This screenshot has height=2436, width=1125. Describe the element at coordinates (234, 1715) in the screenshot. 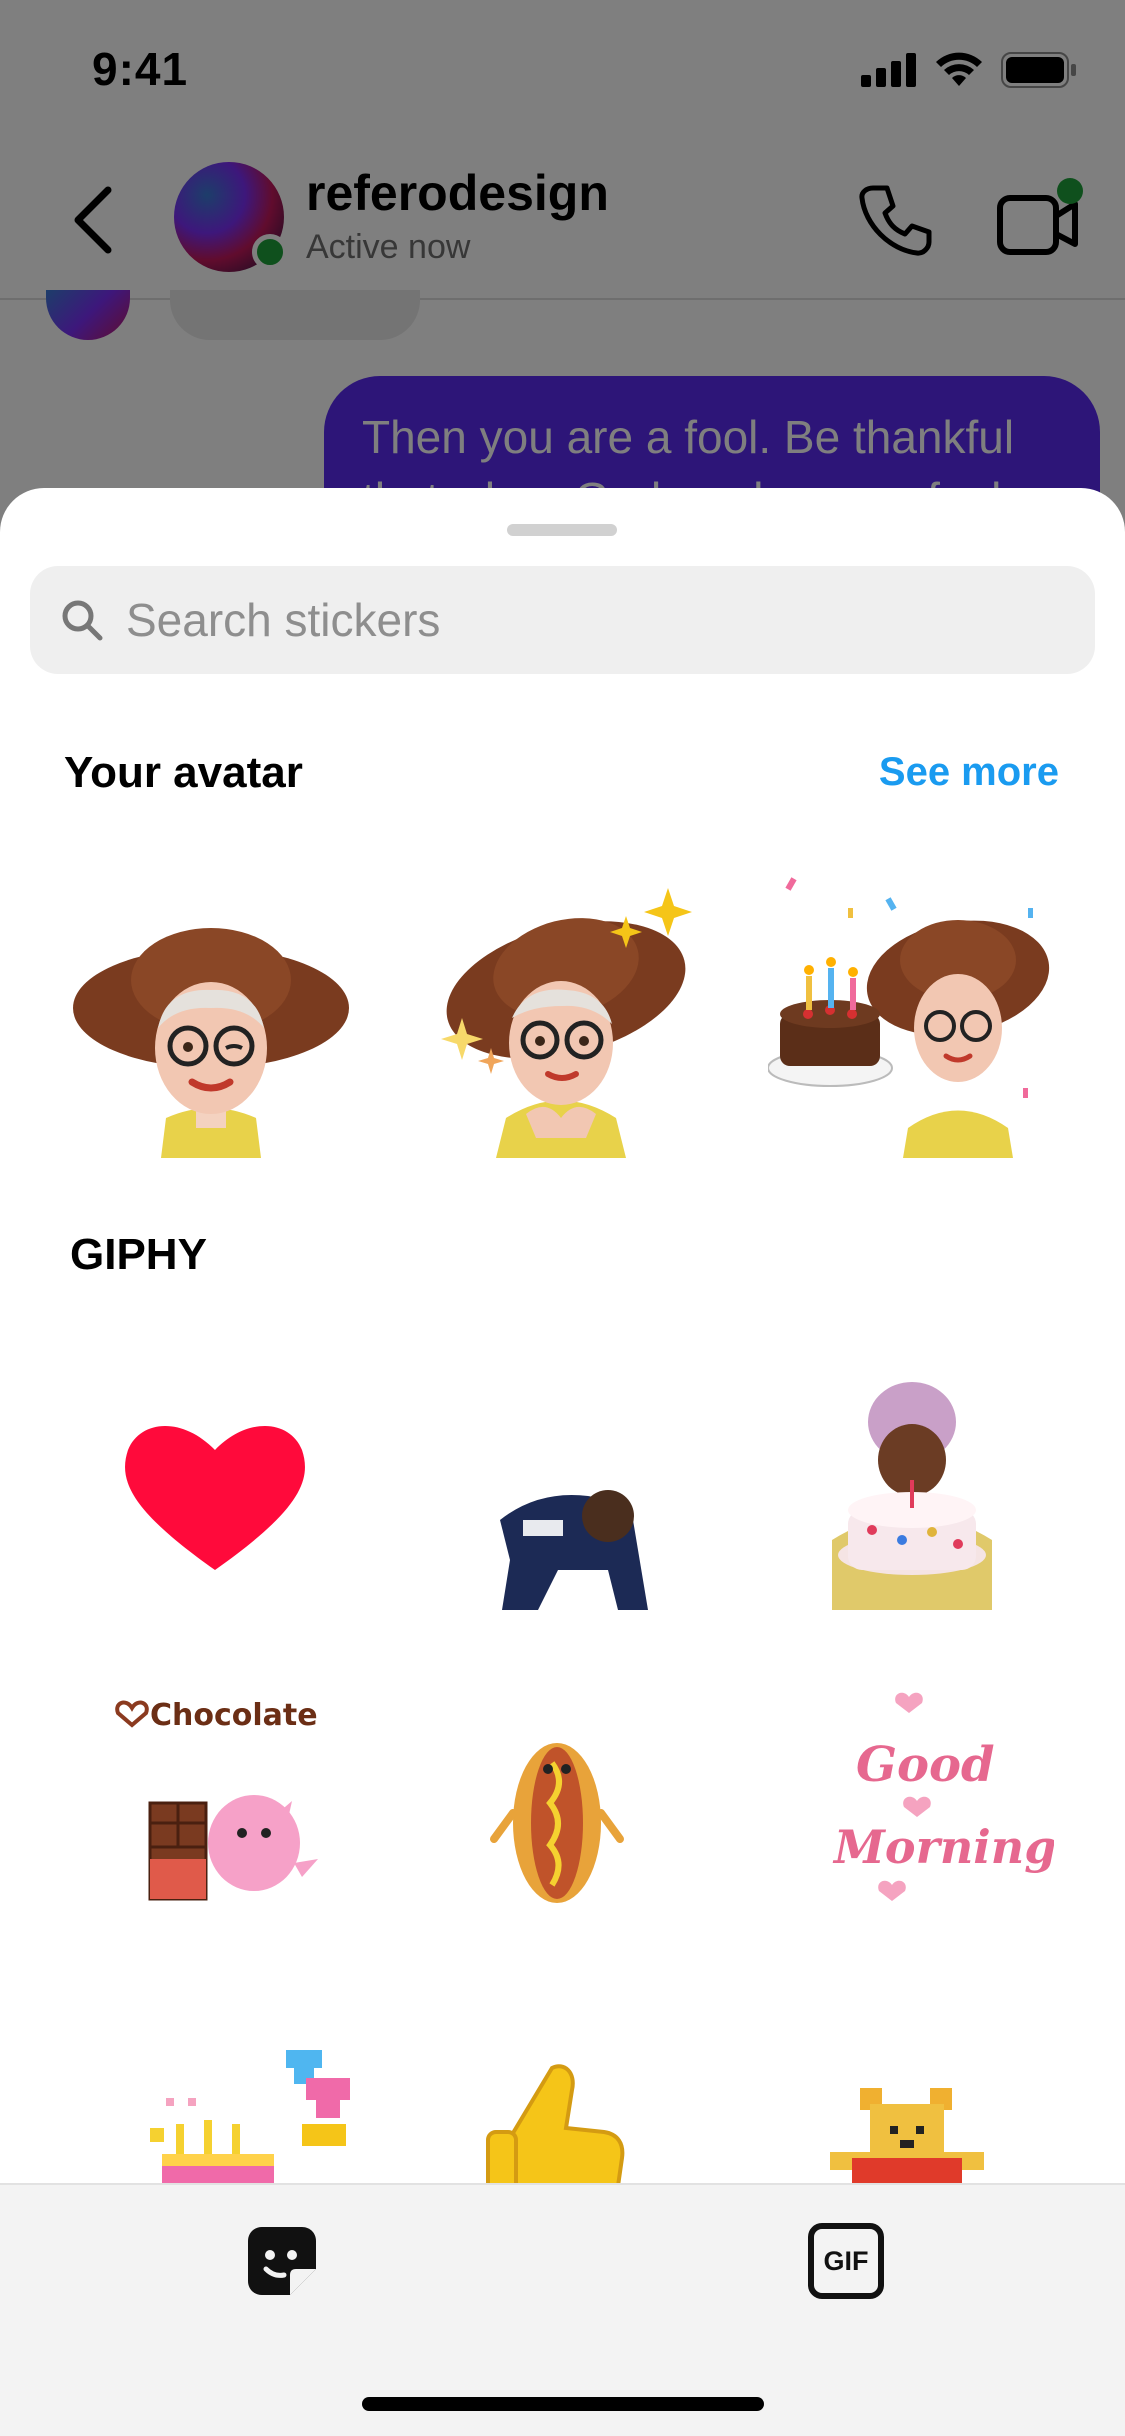

I see `chocolate-label: Chocolate` at that location.